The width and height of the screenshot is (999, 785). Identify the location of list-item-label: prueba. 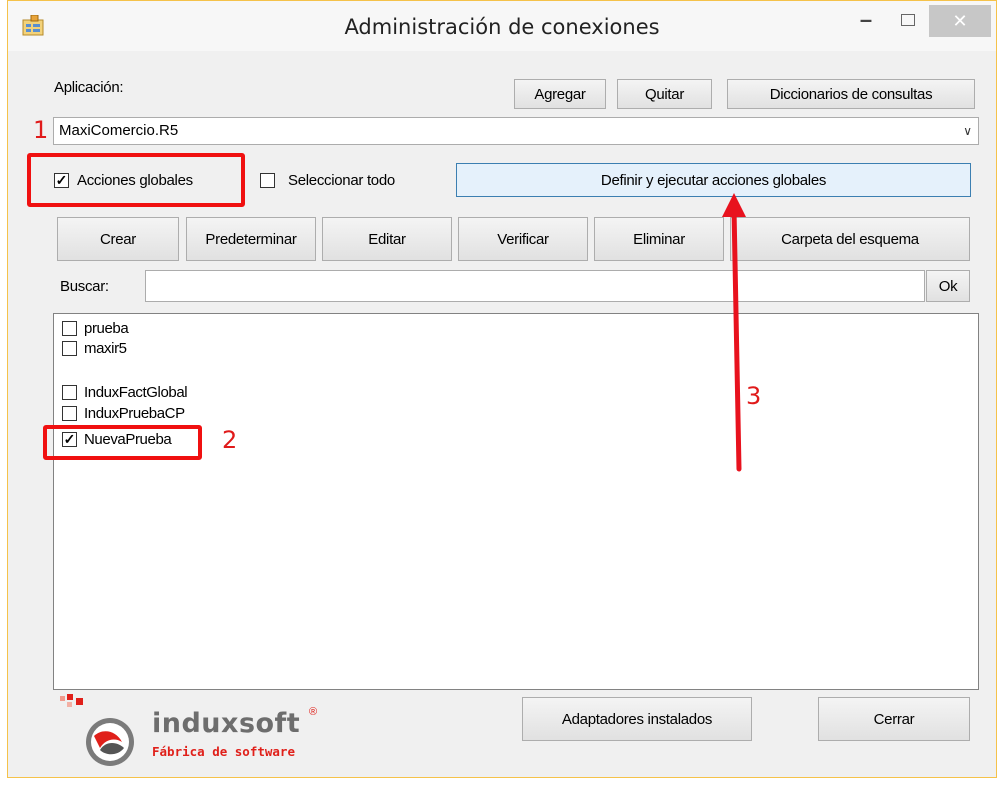
(106, 328).